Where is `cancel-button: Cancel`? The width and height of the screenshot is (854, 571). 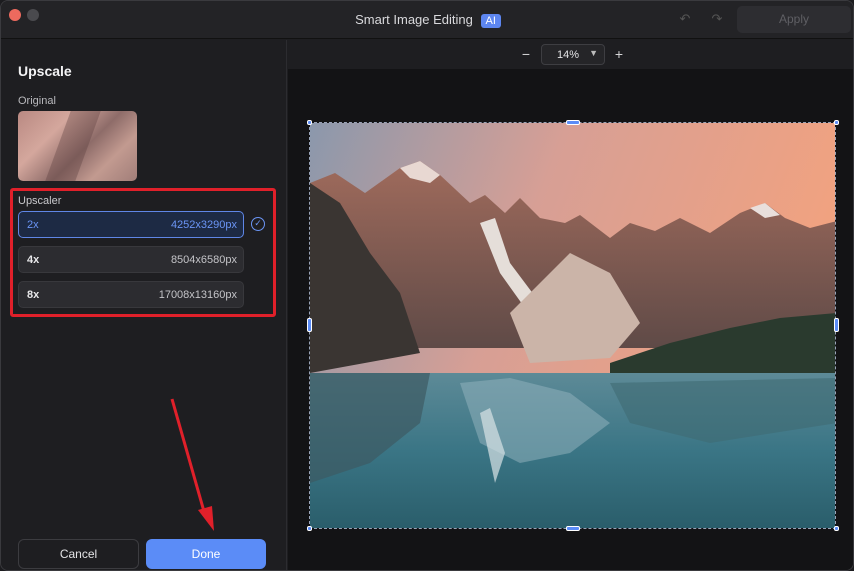 cancel-button: Cancel is located at coordinates (78, 554).